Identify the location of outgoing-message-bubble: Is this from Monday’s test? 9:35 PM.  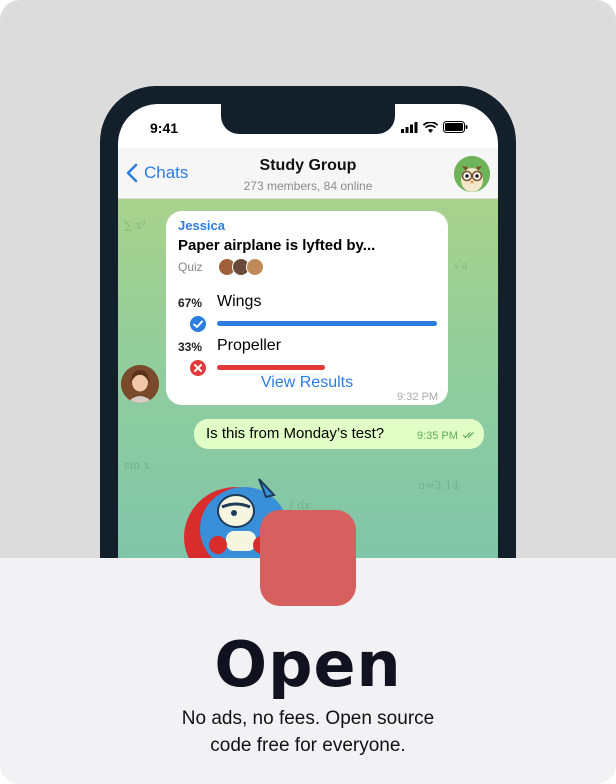
(339, 434).